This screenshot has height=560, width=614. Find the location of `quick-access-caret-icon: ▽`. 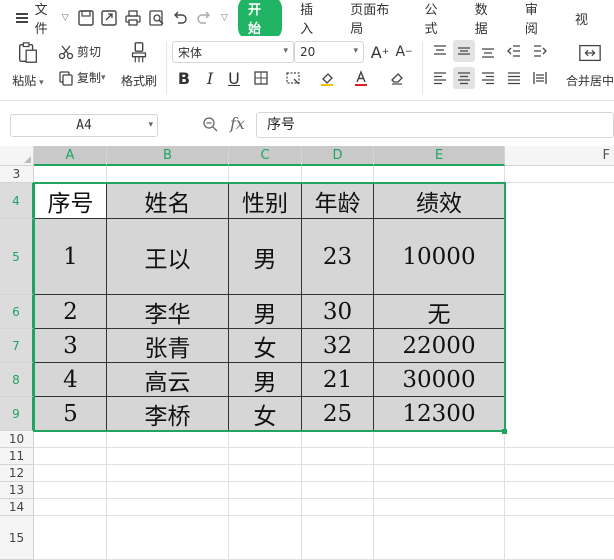

quick-access-caret-icon: ▽ is located at coordinates (224, 18).